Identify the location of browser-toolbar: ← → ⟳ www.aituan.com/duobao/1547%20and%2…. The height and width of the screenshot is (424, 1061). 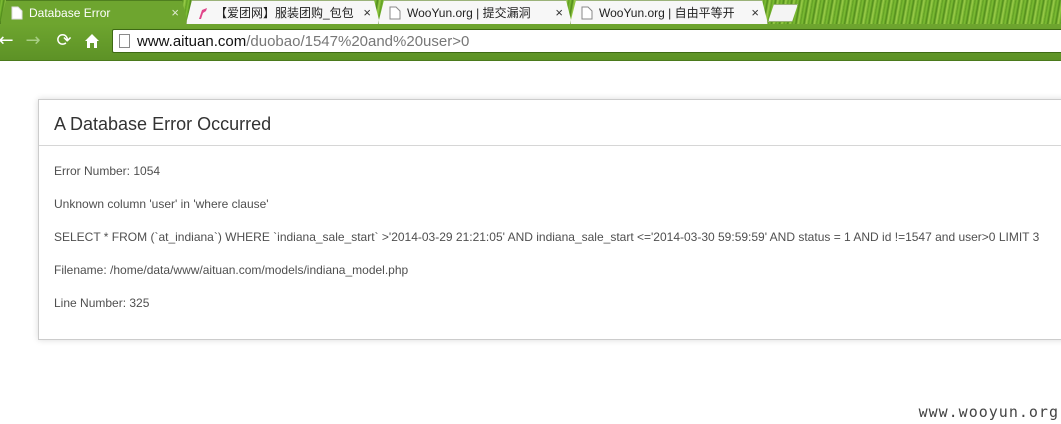
(530, 42).